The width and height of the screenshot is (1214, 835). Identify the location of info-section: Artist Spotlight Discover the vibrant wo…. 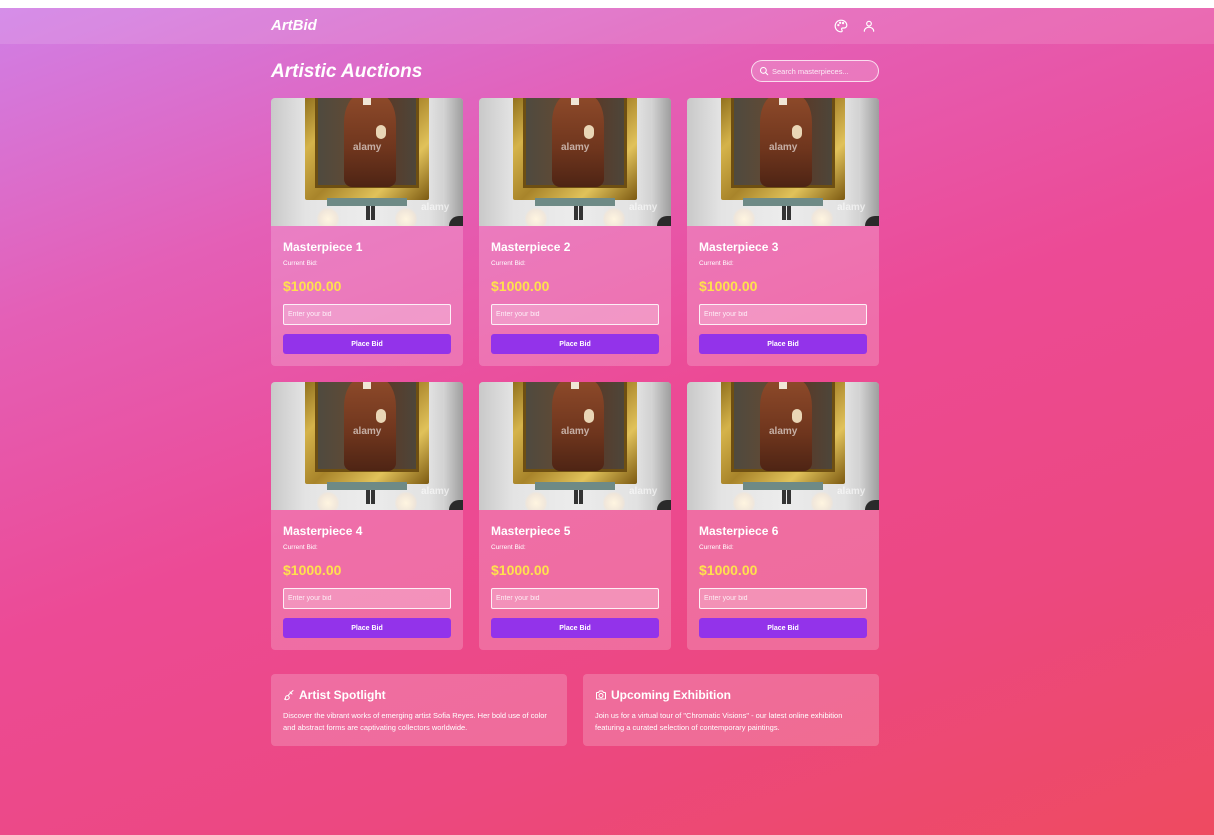
(575, 710).